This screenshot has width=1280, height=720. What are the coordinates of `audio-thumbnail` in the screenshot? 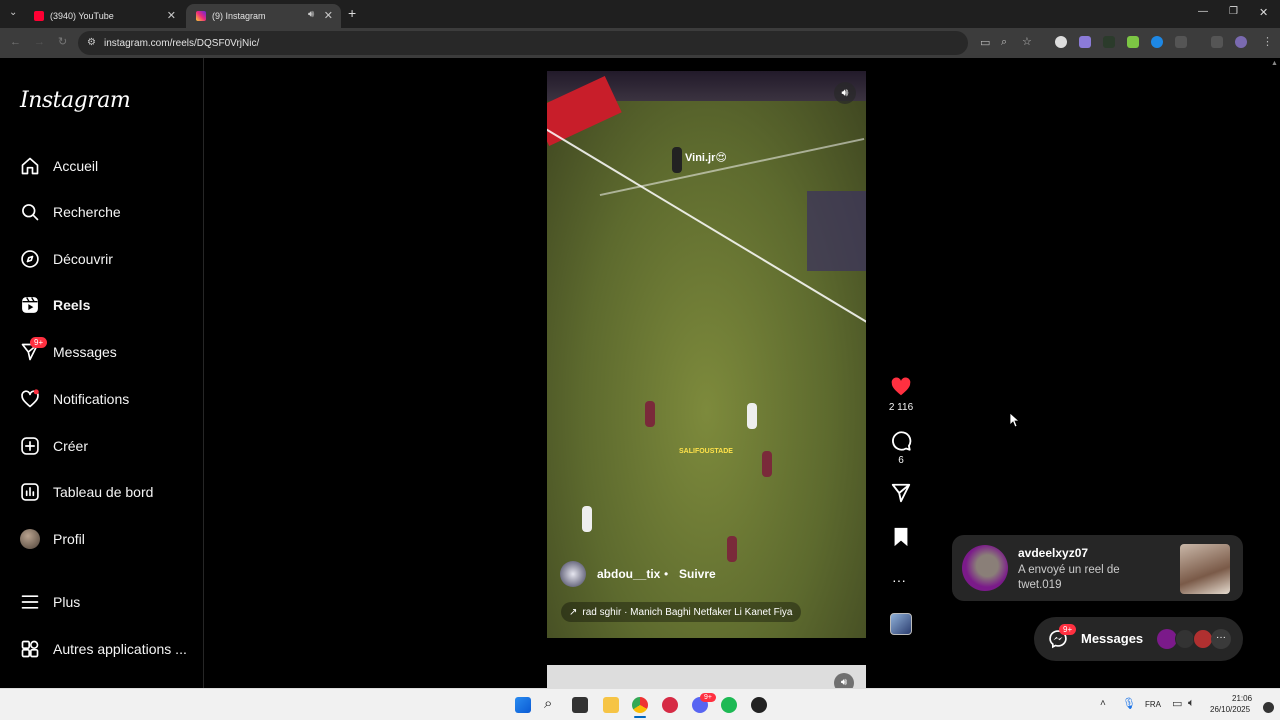 It's located at (901, 624).